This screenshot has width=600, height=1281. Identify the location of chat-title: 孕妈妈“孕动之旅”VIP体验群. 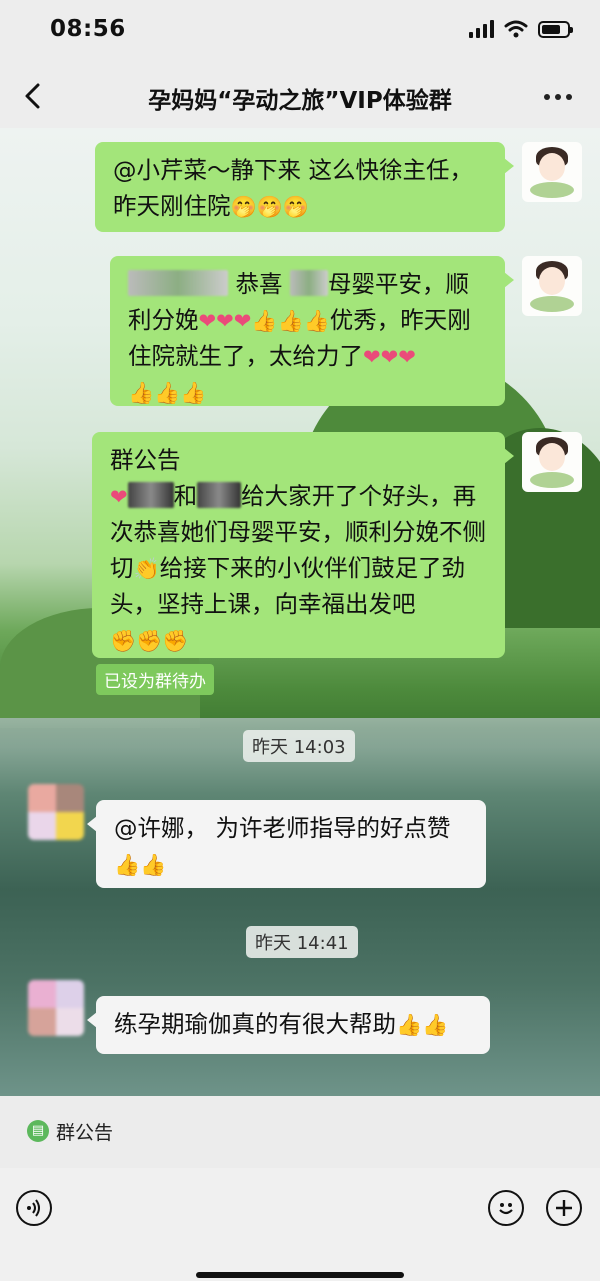
(300, 101).